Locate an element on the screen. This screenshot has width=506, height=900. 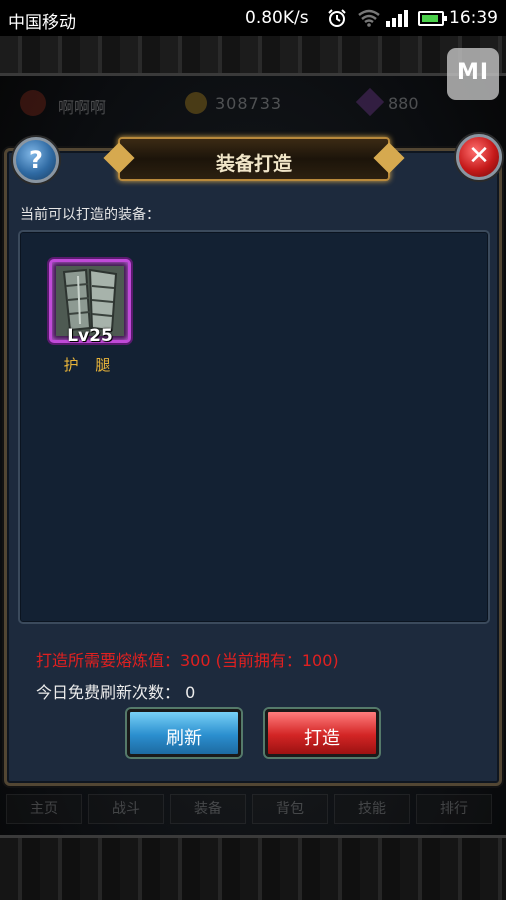
background-player-bar: 啊啊啊 308733 880 is located at coordinates (253, 105).